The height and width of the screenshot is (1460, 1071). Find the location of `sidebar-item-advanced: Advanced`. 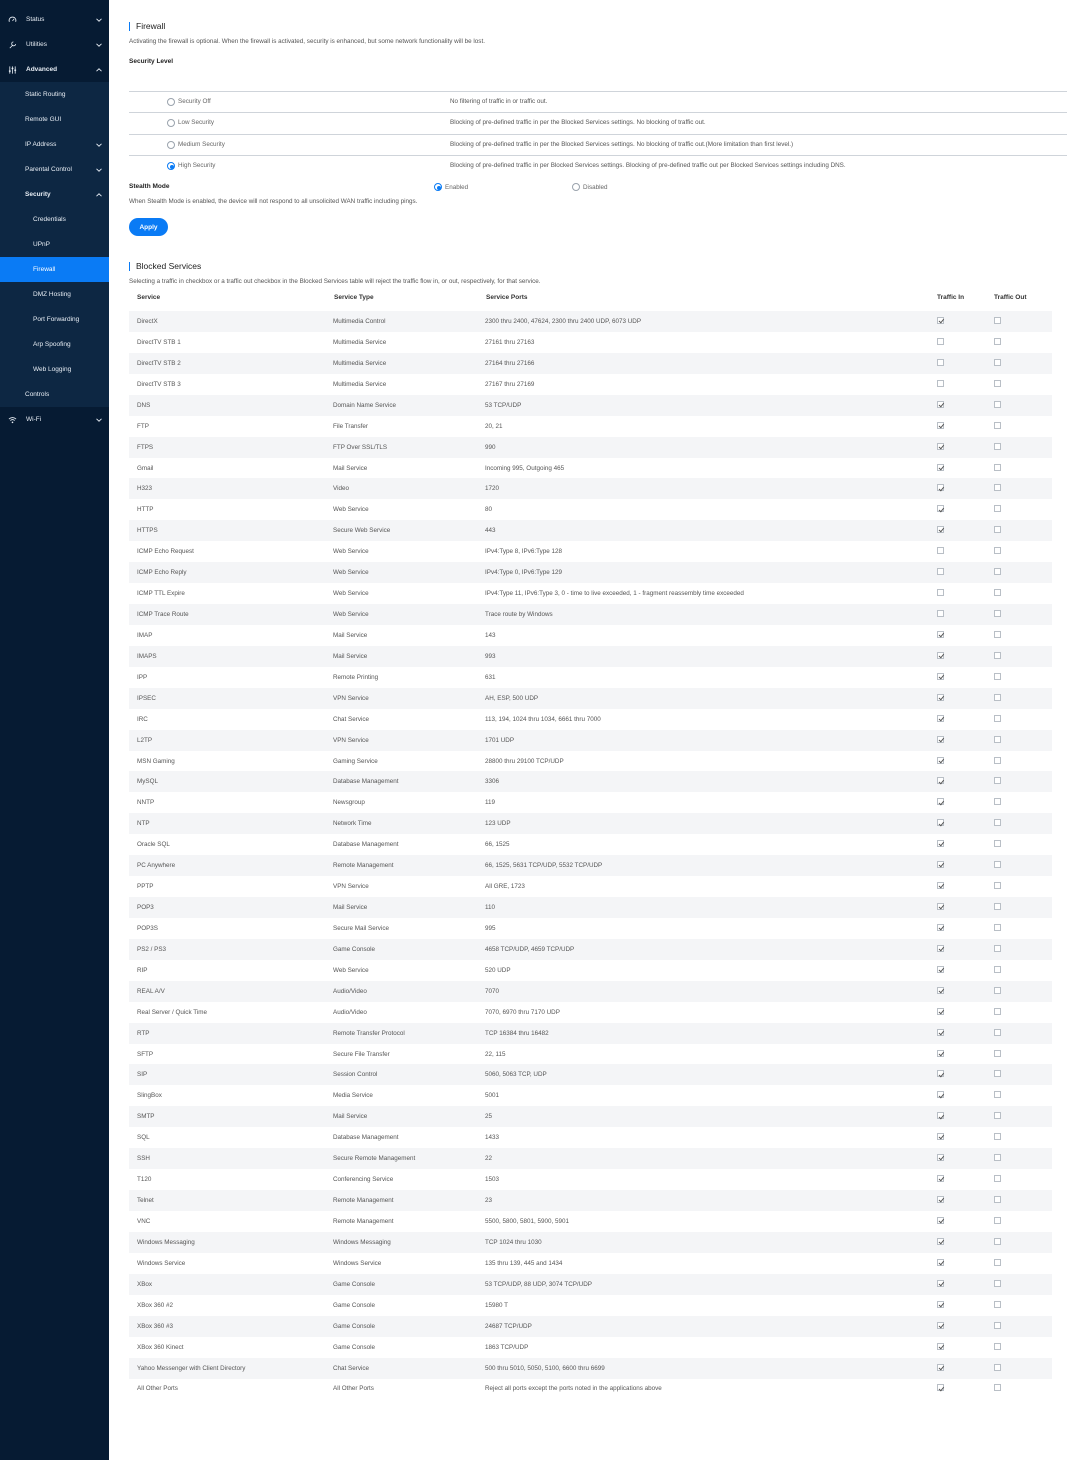

sidebar-item-advanced: Advanced is located at coordinates (54, 69).